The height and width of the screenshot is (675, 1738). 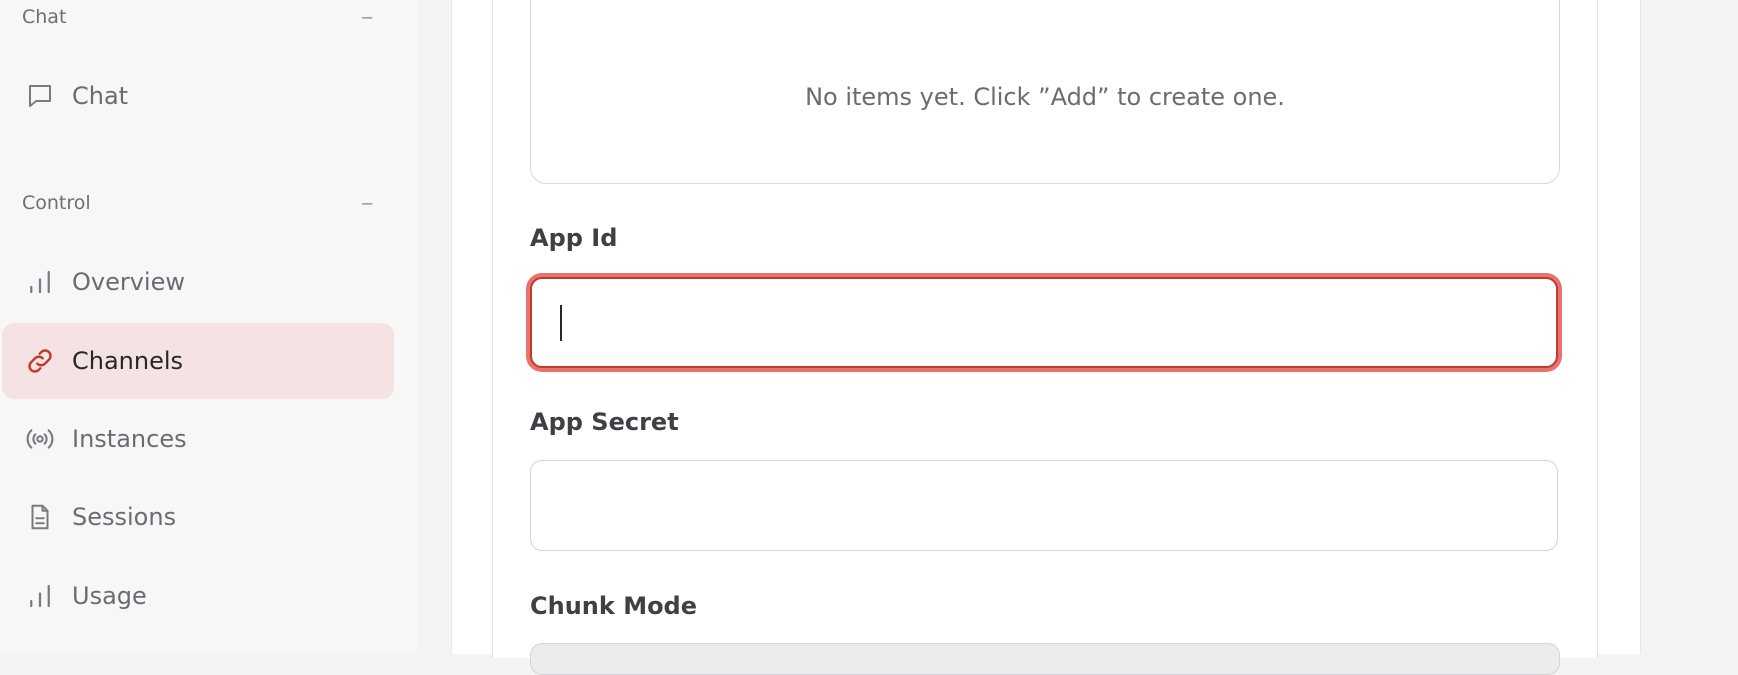 I want to click on section-header-chat: Chat −, so click(x=198, y=17).